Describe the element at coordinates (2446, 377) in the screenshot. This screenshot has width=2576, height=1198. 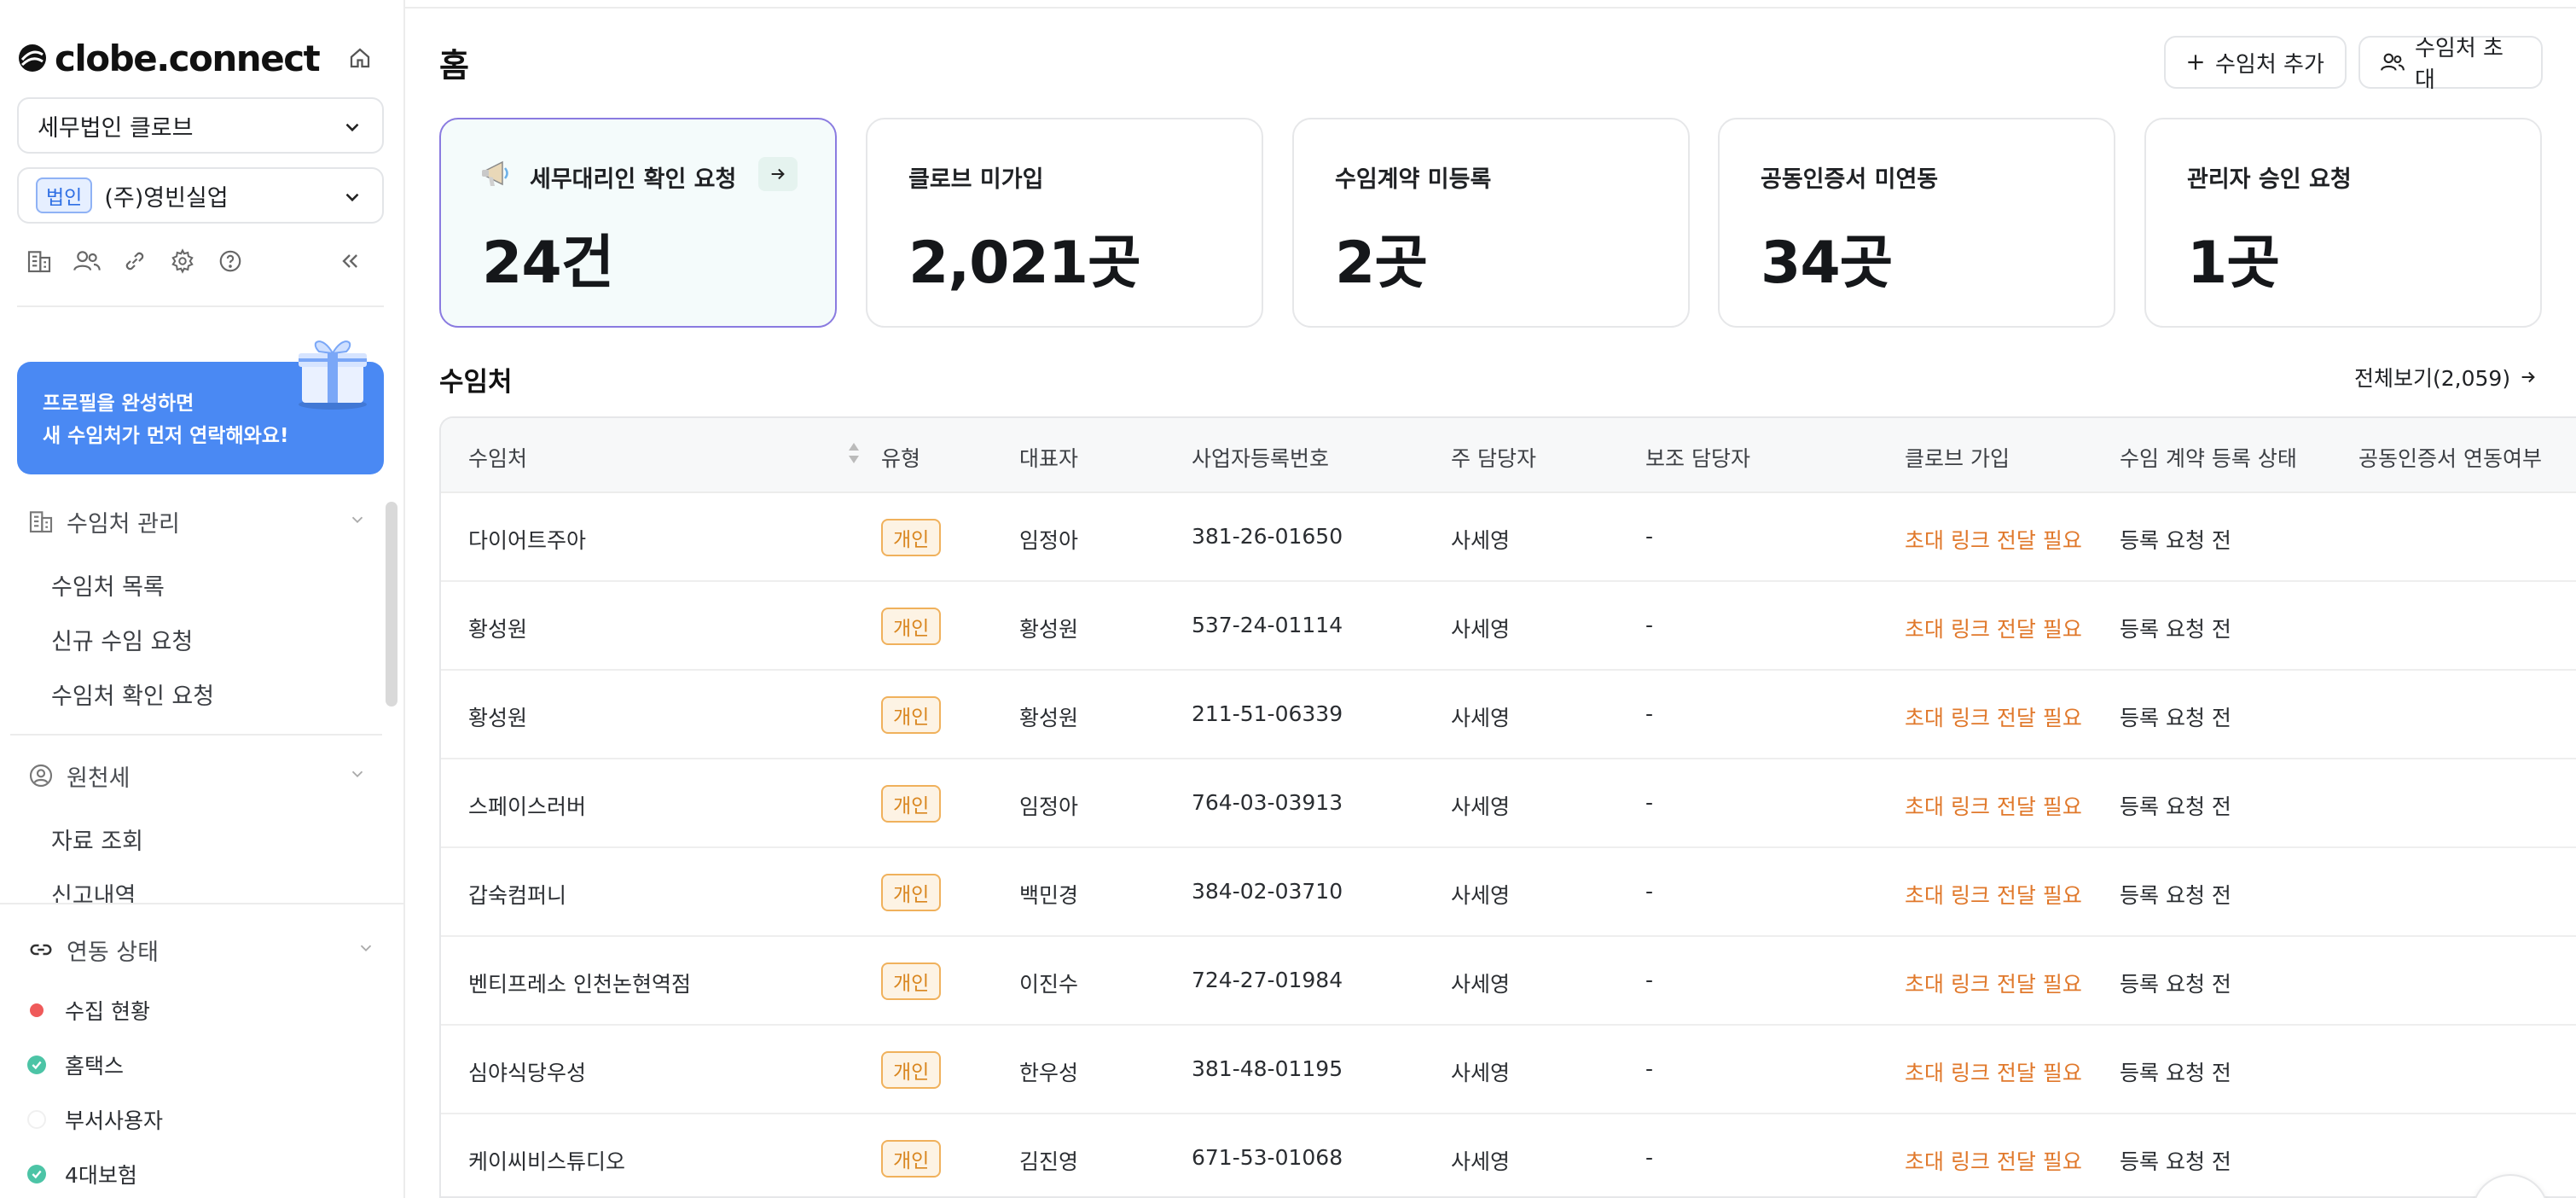
I see `view-all-link: 전체보기(2,059)` at that location.